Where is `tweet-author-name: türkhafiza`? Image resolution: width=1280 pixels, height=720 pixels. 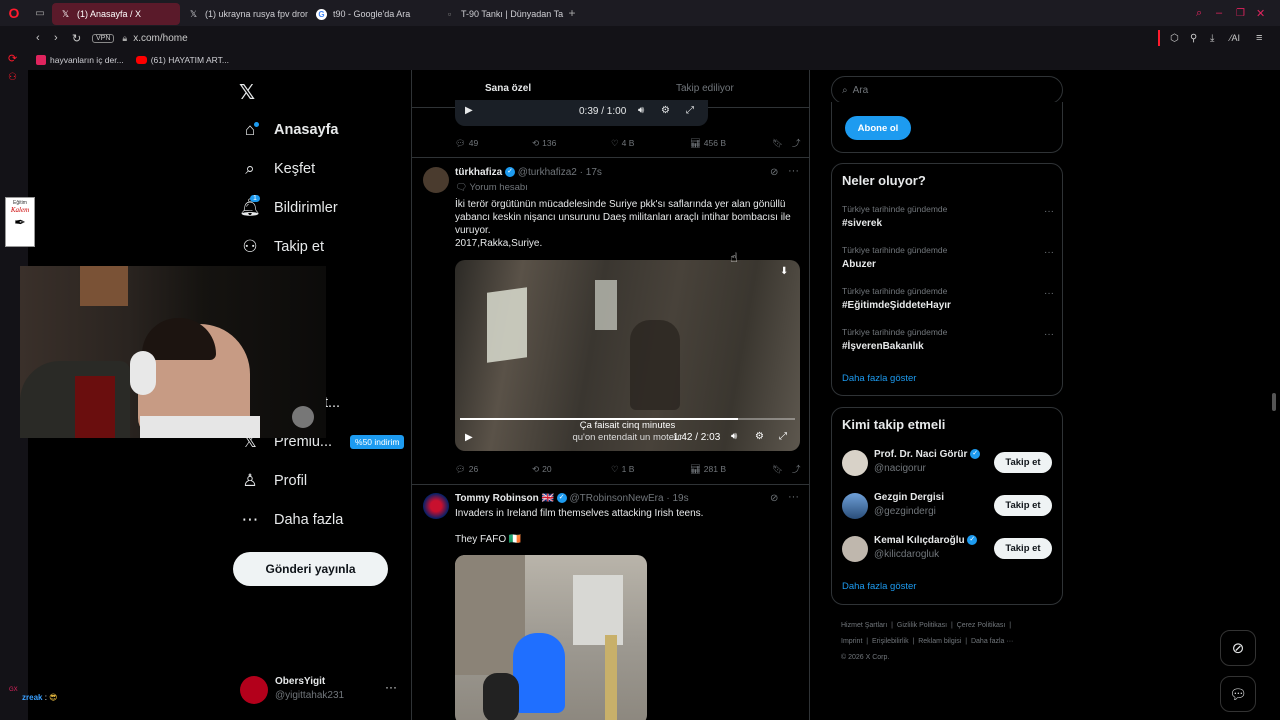 tweet-author-name: türkhafiza is located at coordinates (478, 172).